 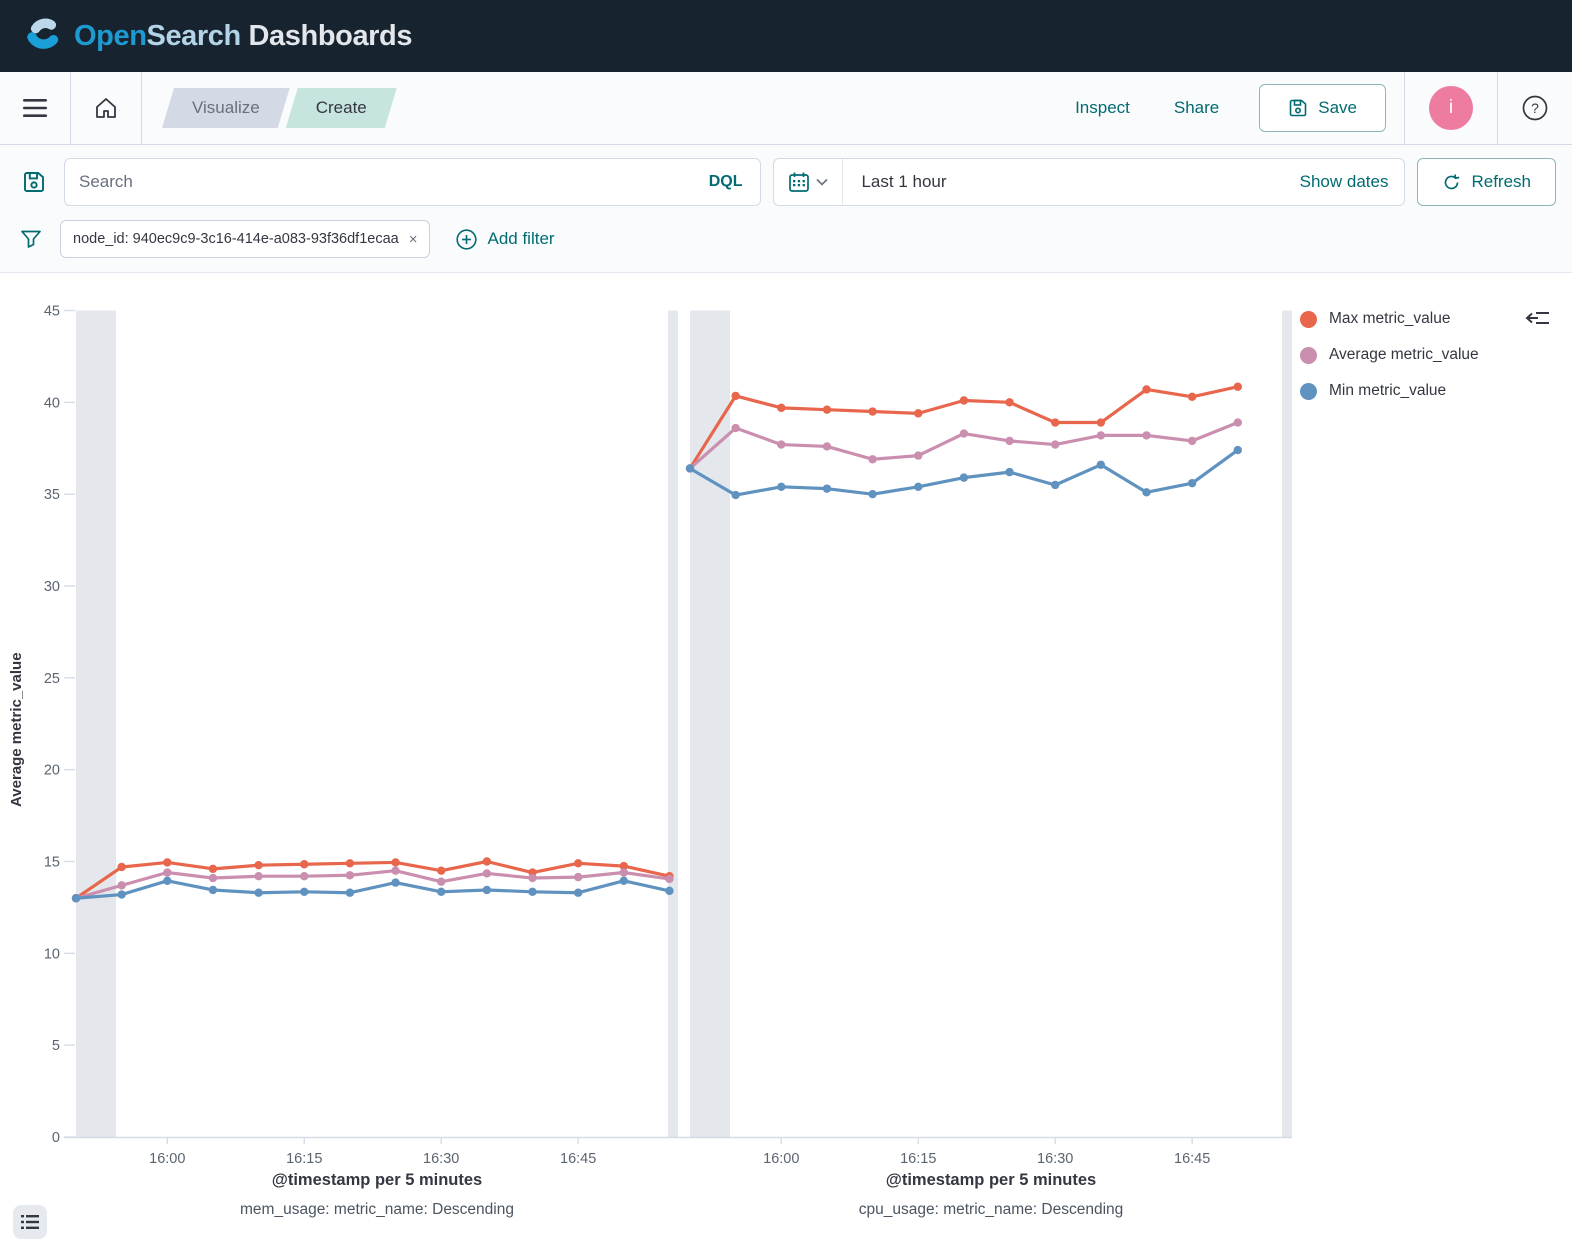 I want to click on y-tick-label: 45, so click(x=52, y=312).